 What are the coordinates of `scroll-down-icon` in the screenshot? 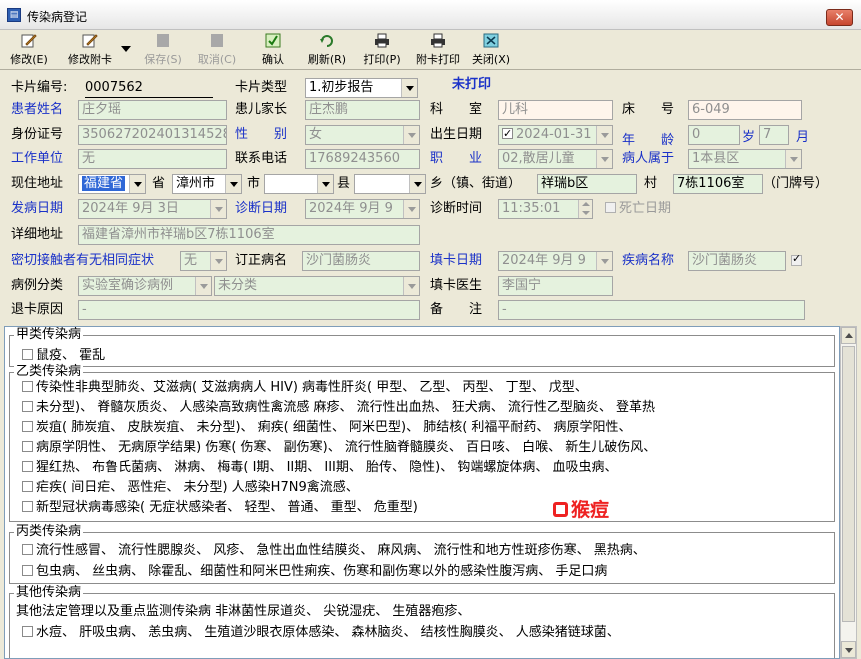 It's located at (848, 649).